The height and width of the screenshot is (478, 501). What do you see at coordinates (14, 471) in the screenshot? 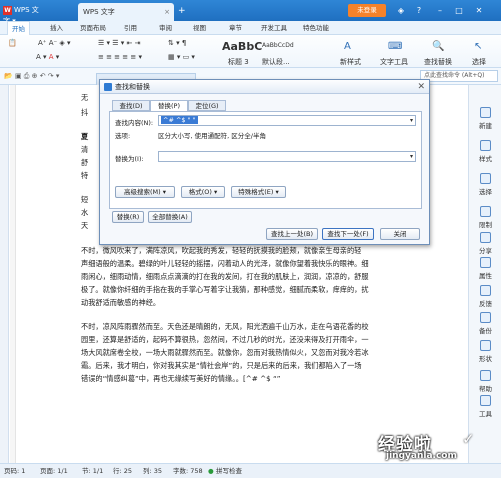
I see `status-page: 页码: 1` at bounding box center [14, 471].